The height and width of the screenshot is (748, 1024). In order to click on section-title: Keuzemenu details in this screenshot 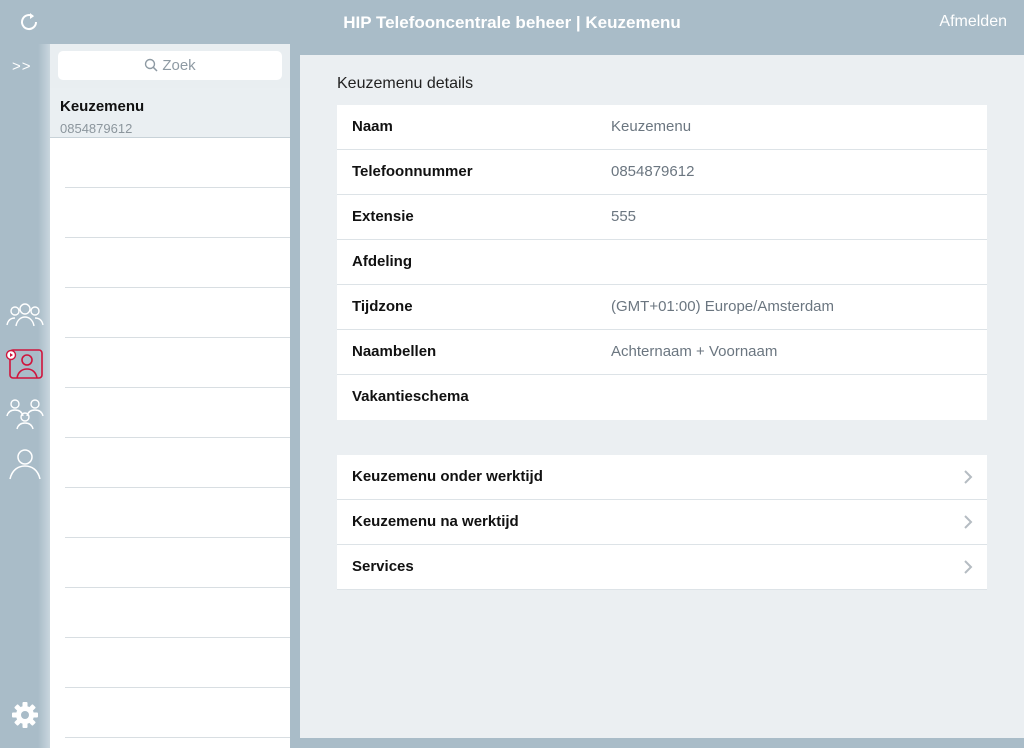, I will do `click(405, 83)`.